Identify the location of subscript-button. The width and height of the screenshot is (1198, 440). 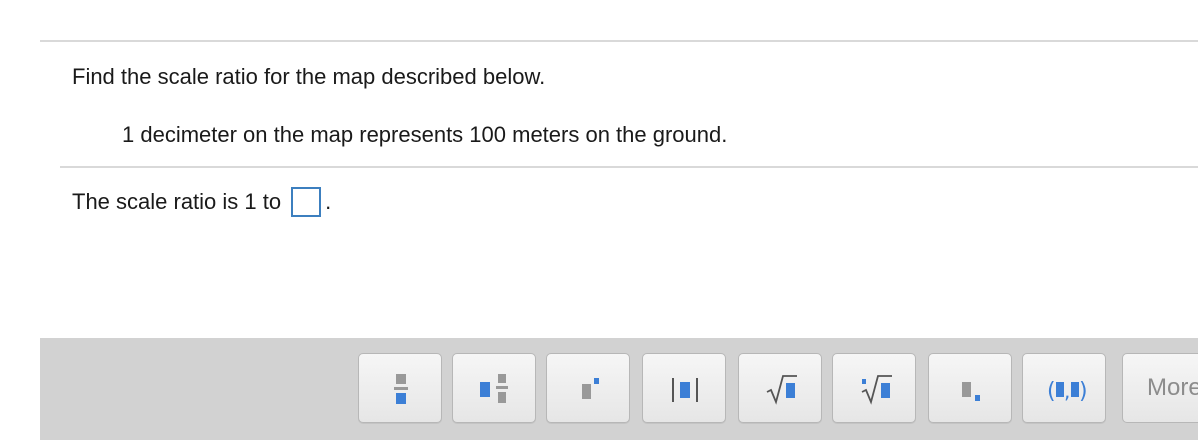
(970, 388).